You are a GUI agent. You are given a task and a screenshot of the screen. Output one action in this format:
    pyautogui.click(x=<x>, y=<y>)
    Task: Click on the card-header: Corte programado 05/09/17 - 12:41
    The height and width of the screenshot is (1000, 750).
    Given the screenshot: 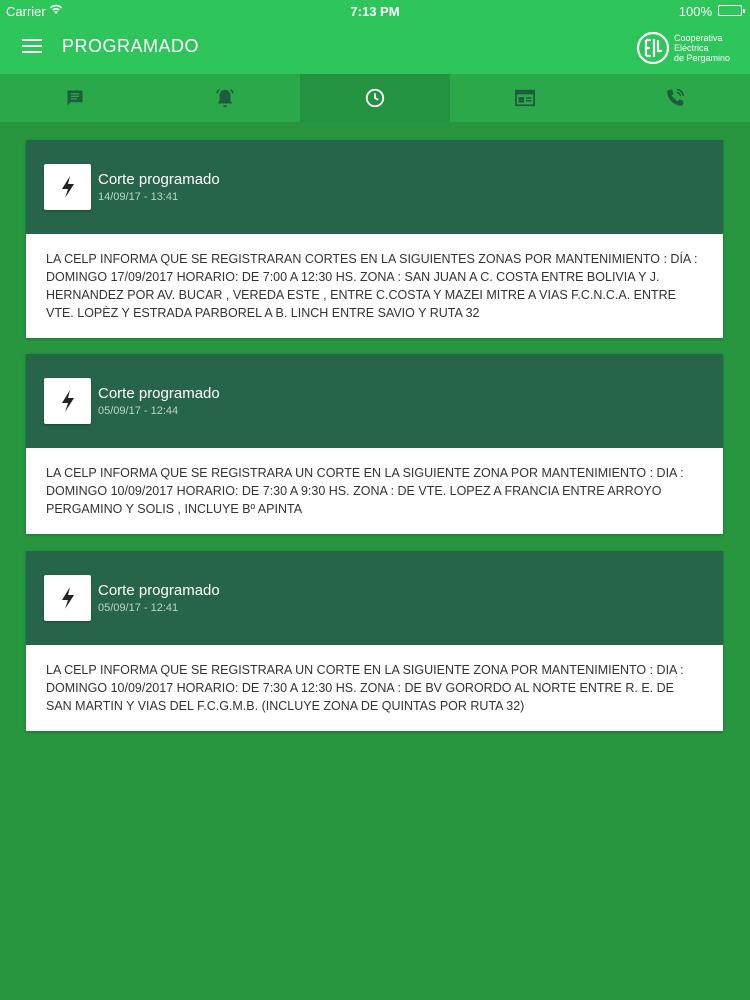 What is the action you would take?
    pyautogui.click(x=374, y=598)
    